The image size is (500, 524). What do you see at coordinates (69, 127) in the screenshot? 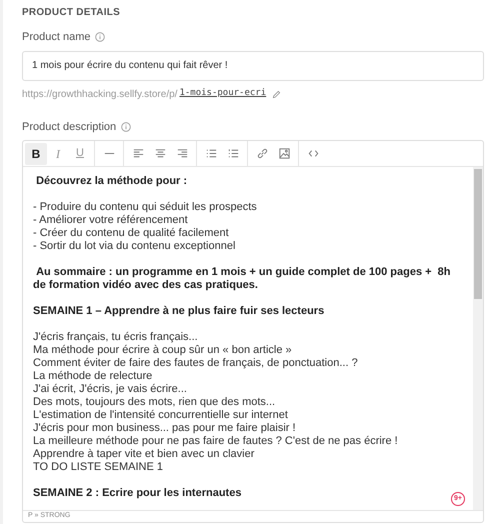
I see `field-label: Product description` at bounding box center [69, 127].